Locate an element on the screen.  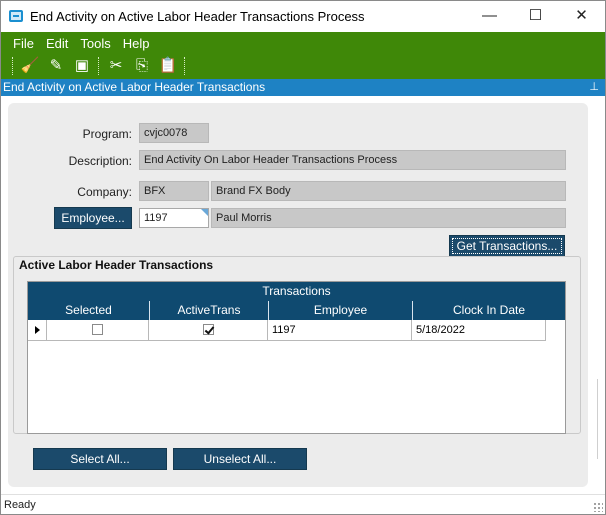
program-field: cvjc0078 is located at coordinates (174, 133).